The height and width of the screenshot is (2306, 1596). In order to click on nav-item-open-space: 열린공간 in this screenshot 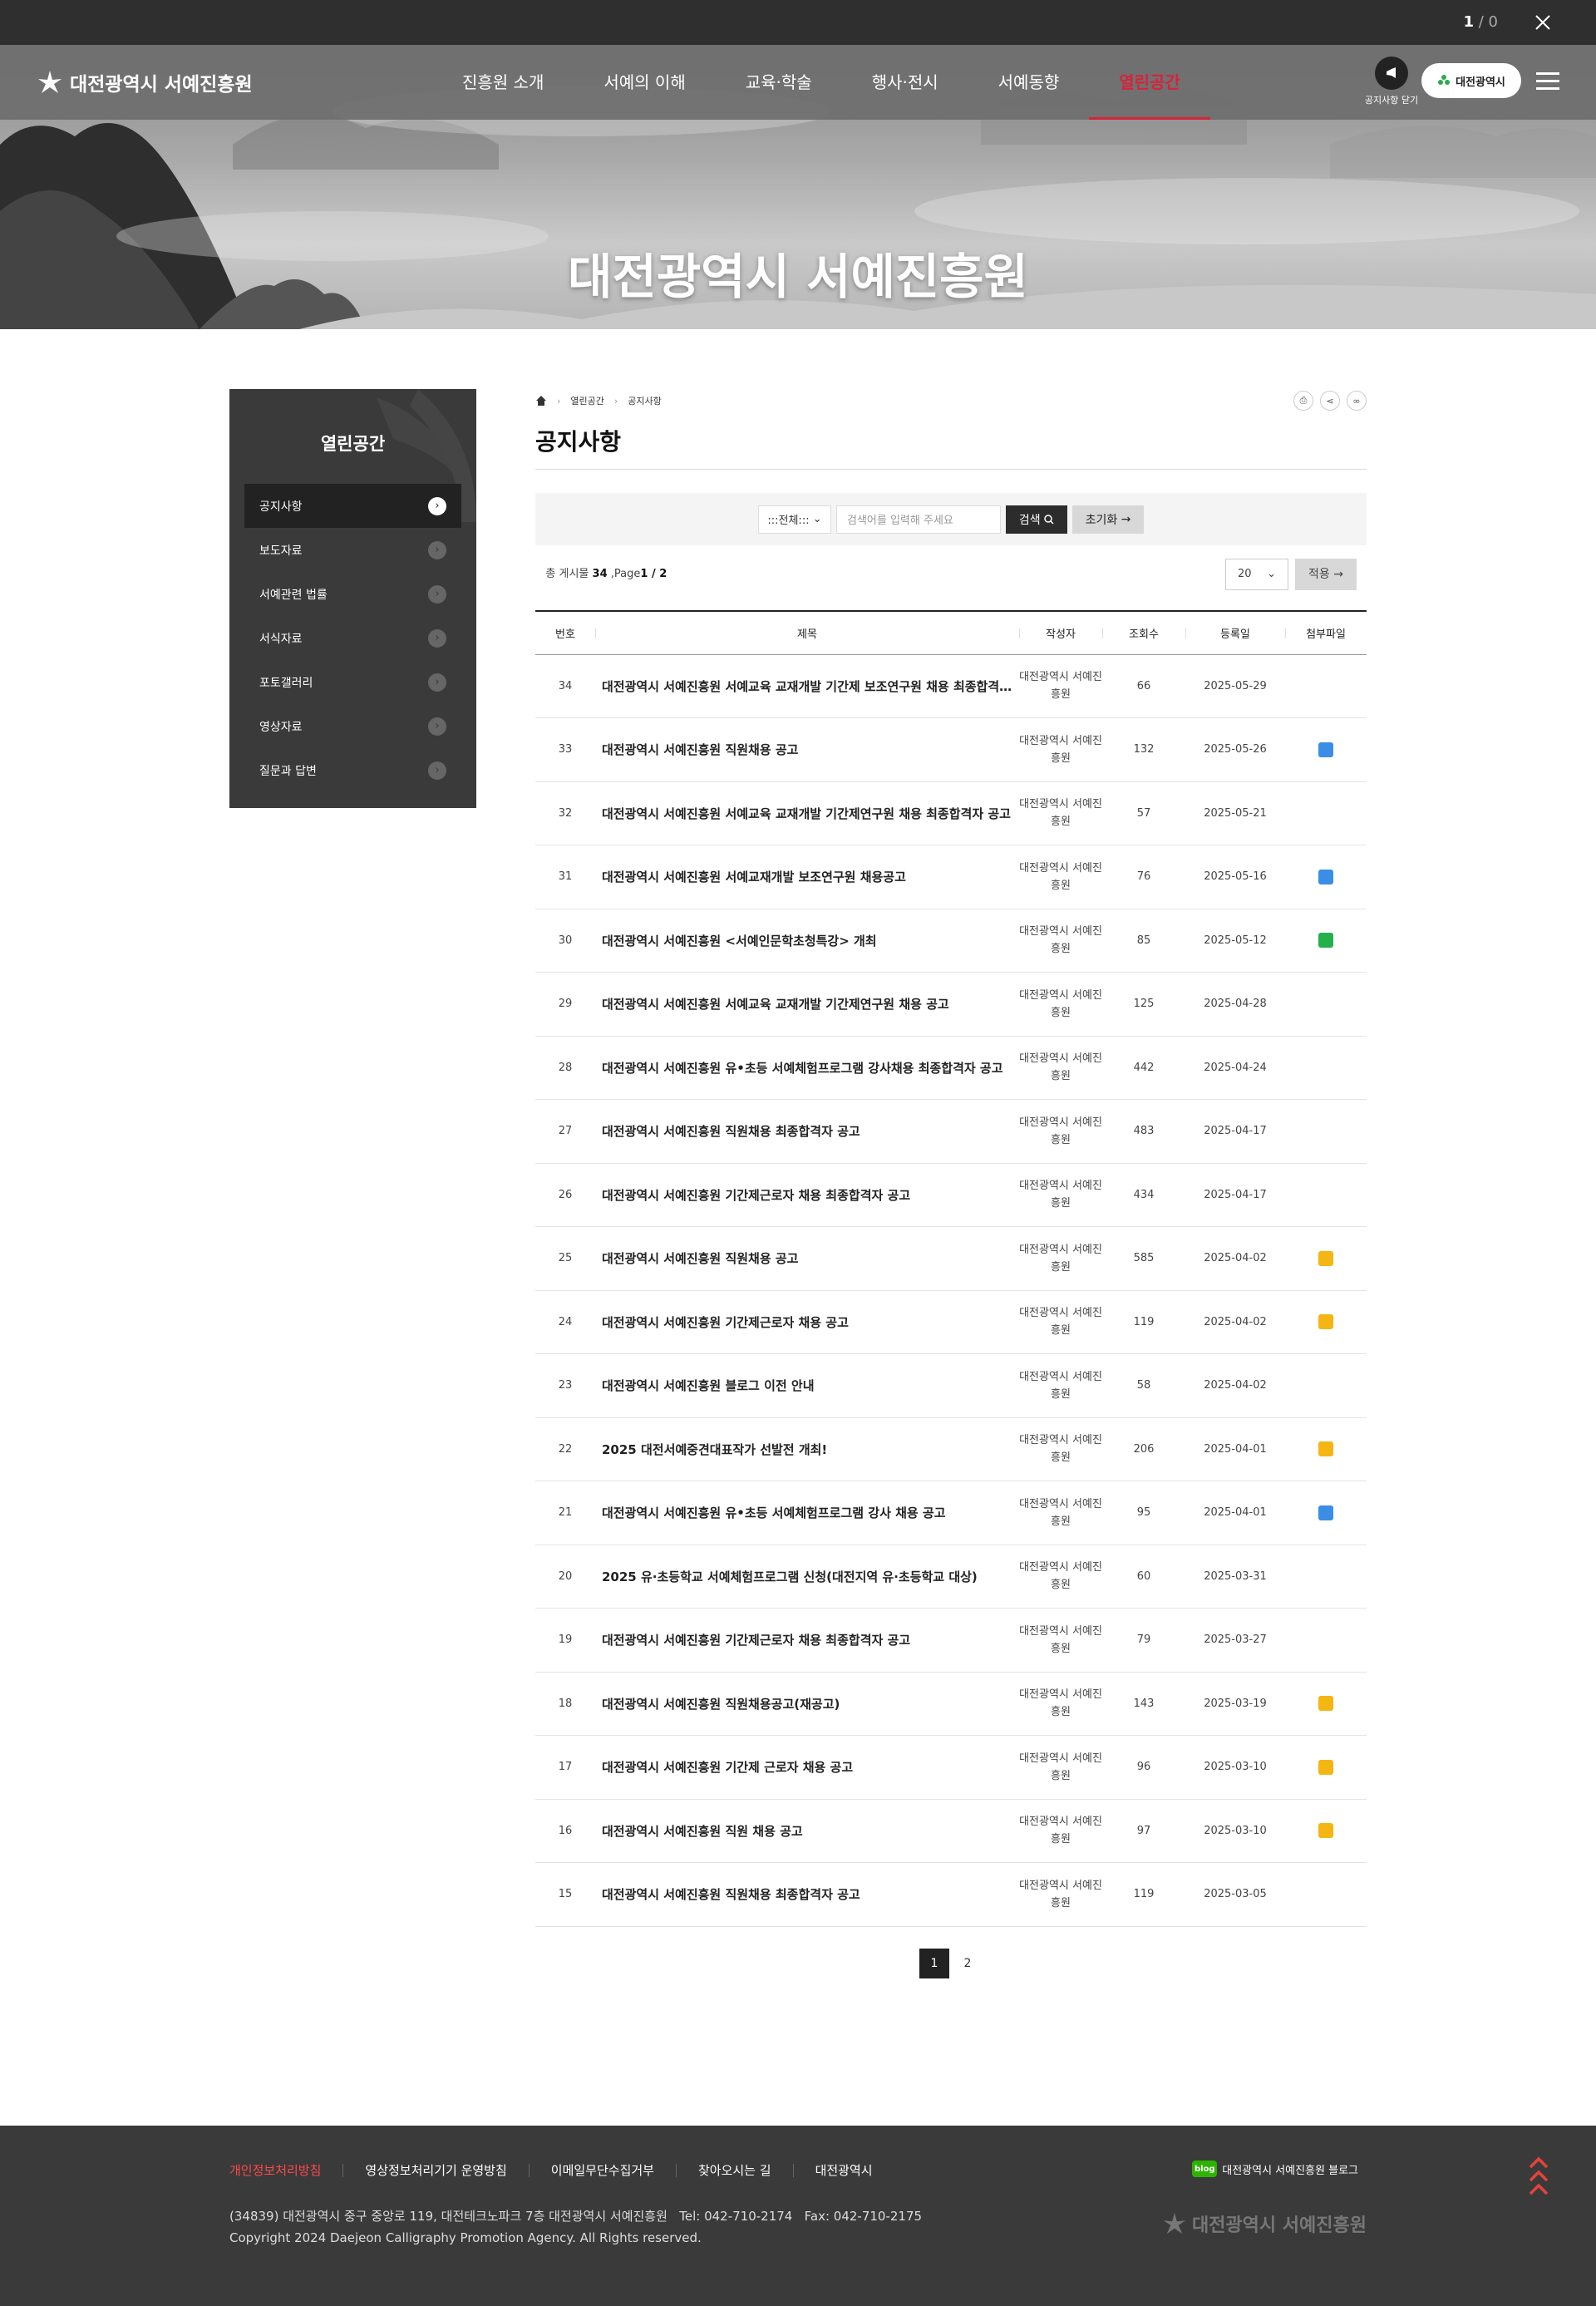, I will do `click(1149, 82)`.